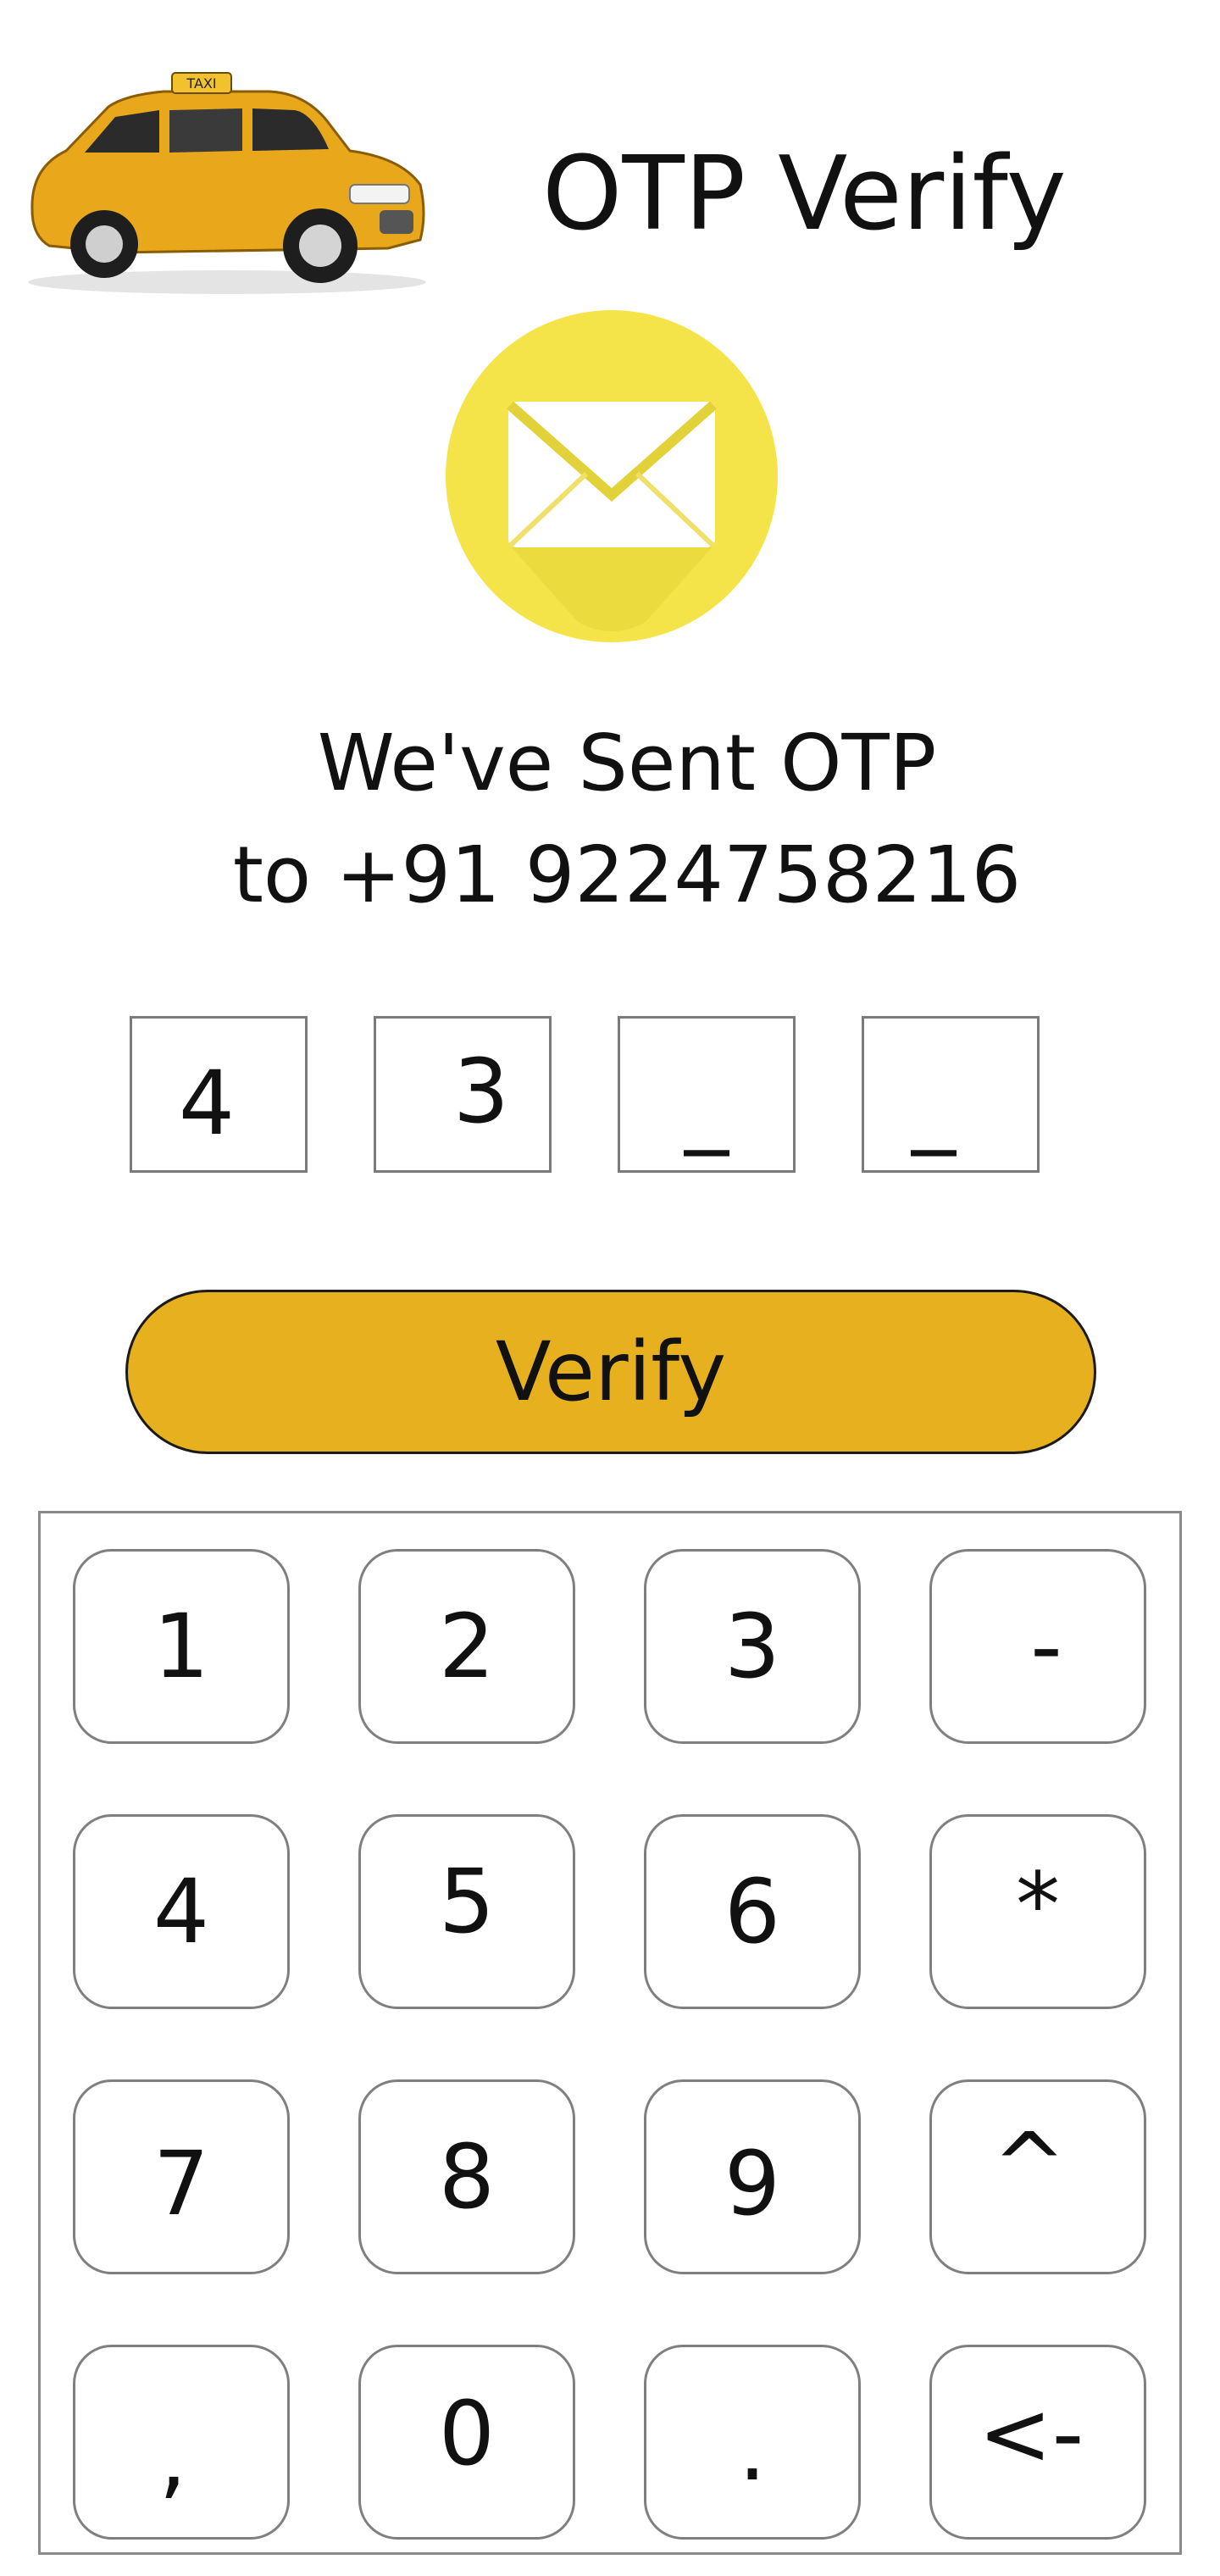  I want to click on key-8-label: 8, so click(467, 2177).